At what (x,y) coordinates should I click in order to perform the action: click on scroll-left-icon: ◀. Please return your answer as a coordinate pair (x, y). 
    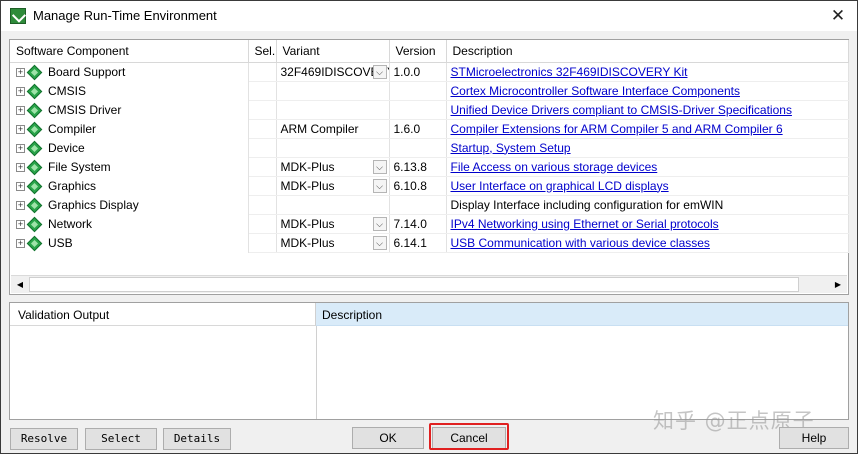
    Looking at the image, I should click on (20, 284).